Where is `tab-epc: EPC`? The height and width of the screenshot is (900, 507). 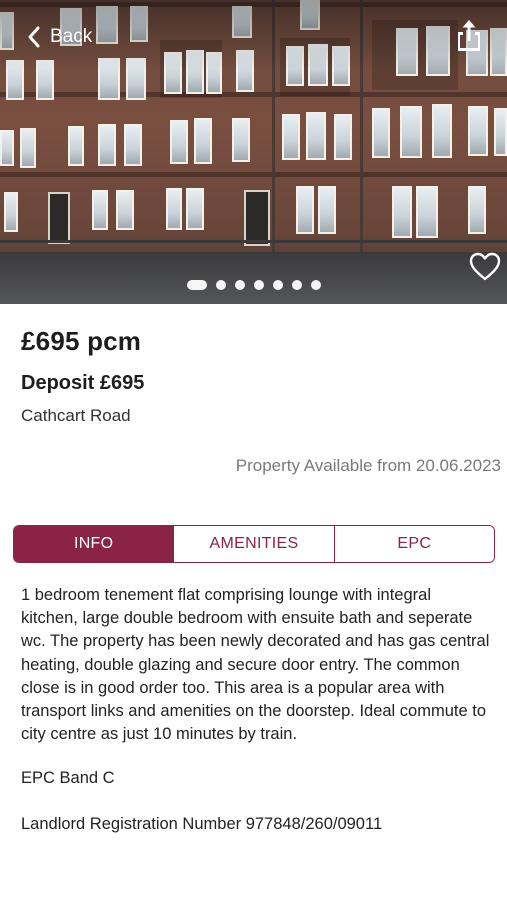
tab-epc: EPC is located at coordinates (413, 544).